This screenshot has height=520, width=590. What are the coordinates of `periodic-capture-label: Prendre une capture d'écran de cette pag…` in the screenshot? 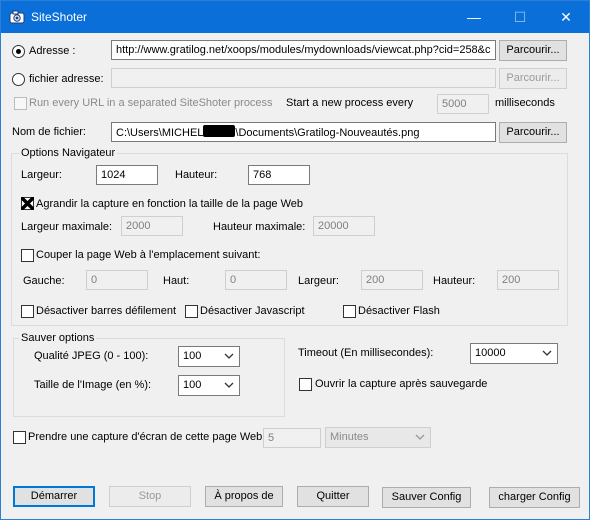 It's located at (145, 437).